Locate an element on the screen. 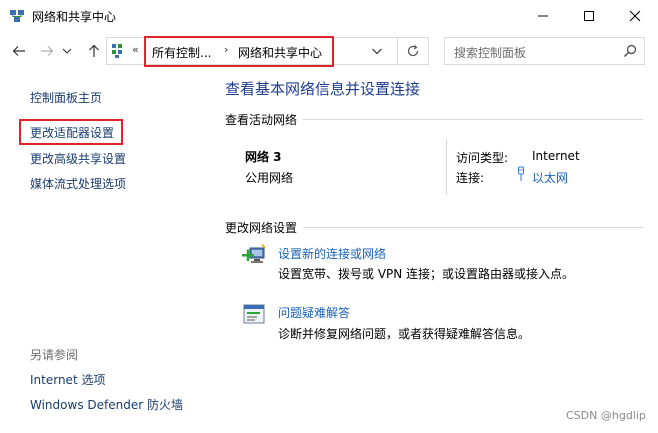 Image resolution: width=658 pixels, height=433 pixels. watermark: CSDN @hgdlip is located at coordinates (606, 415).